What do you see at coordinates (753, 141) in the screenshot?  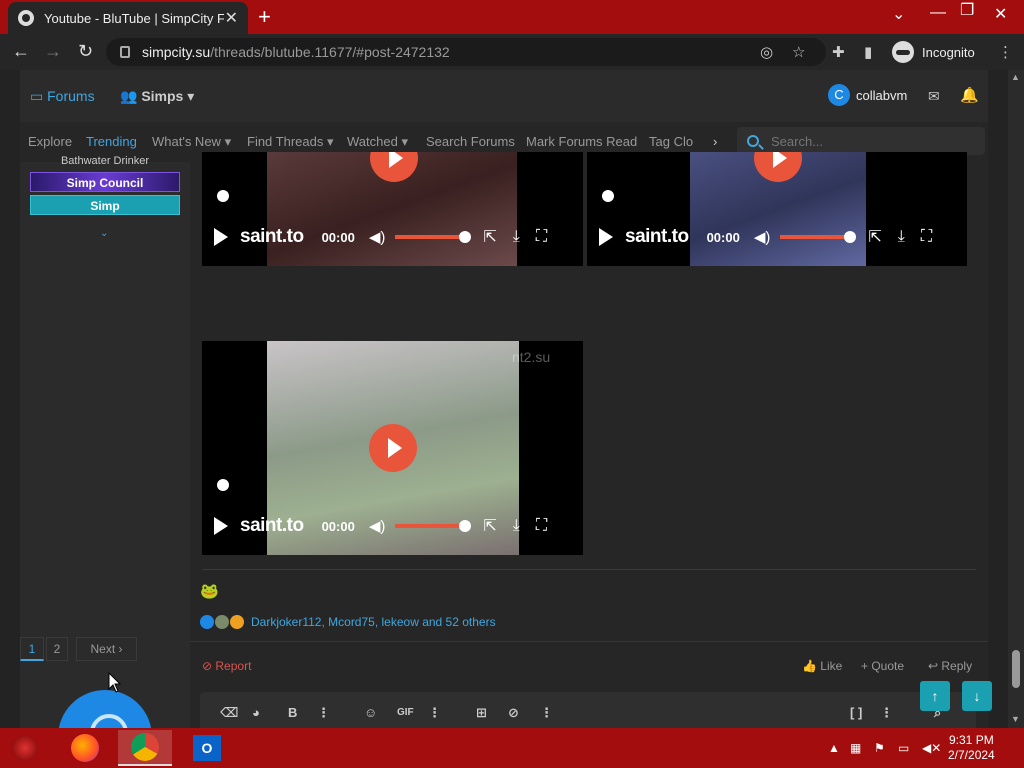 I see `search-icon` at bounding box center [753, 141].